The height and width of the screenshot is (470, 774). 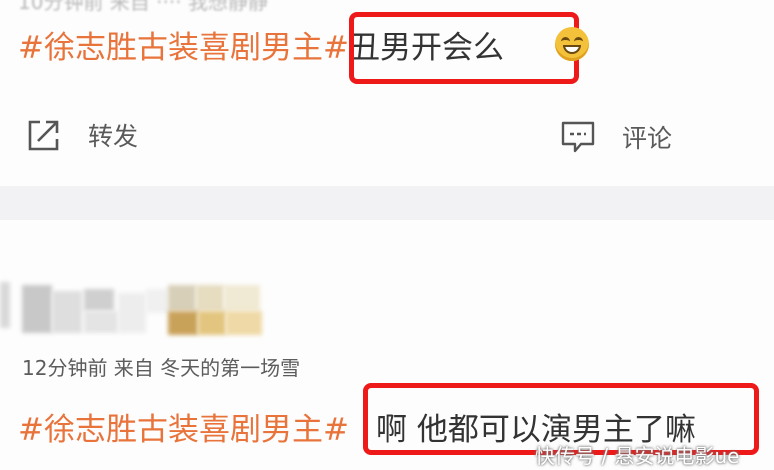 What do you see at coordinates (161, 368) in the screenshot?
I see `post-meta: 12分钟前 来自 冬天的第一场雪` at bounding box center [161, 368].